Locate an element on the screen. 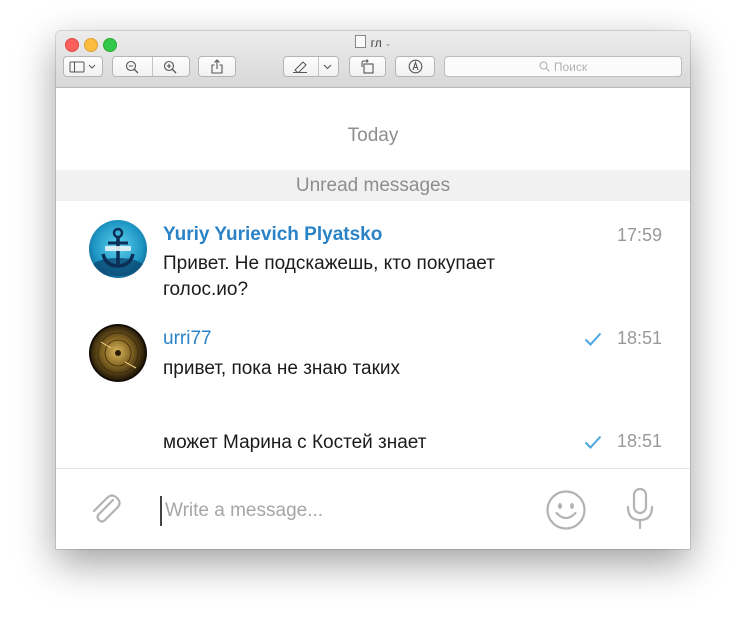 The height and width of the screenshot is (639, 746). chevron-down-icon is located at coordinates (327, 66).